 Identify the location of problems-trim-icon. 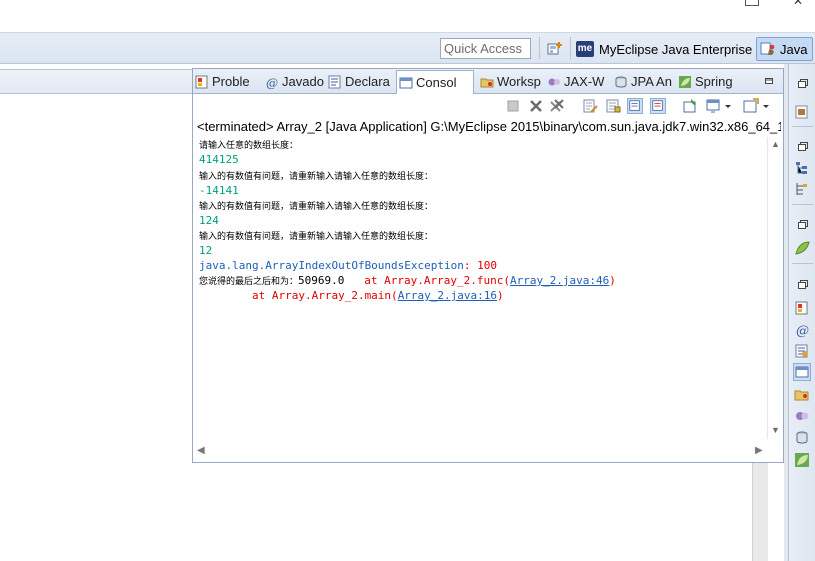
(802, 308).